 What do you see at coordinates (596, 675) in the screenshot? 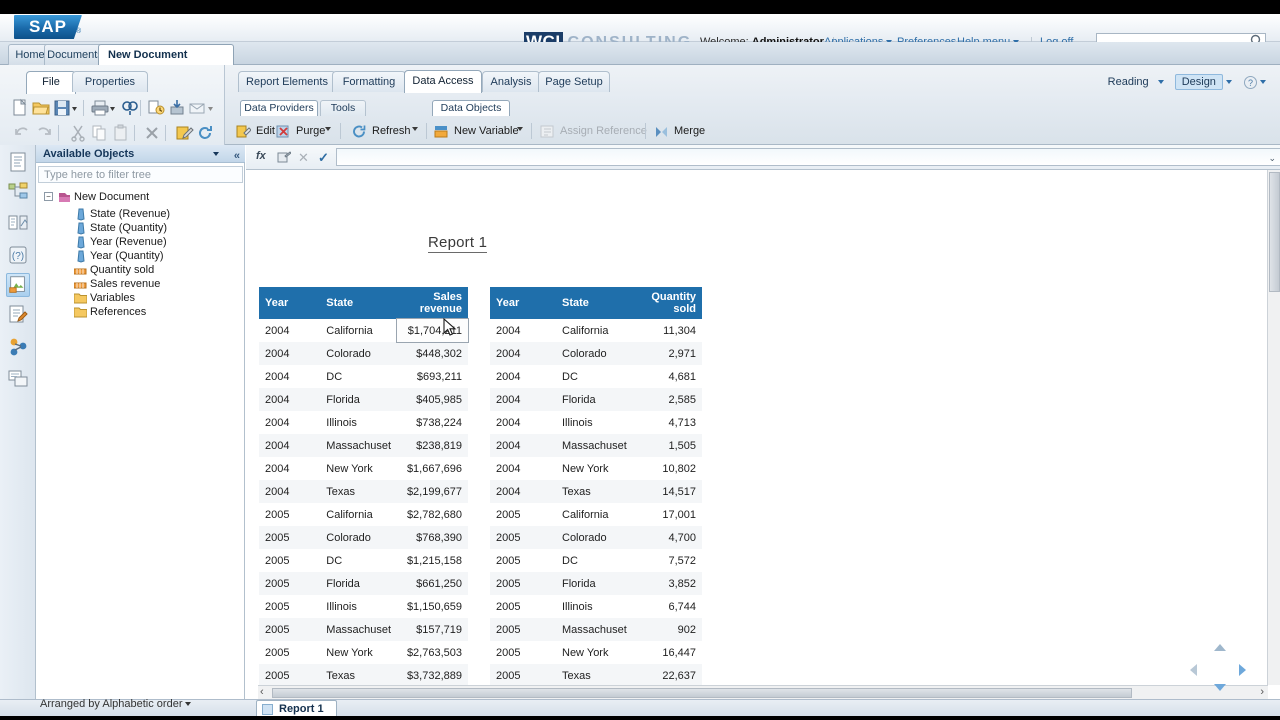
I see `table-row: 2005 Texas 22,637` at bounding box center [596, 675].